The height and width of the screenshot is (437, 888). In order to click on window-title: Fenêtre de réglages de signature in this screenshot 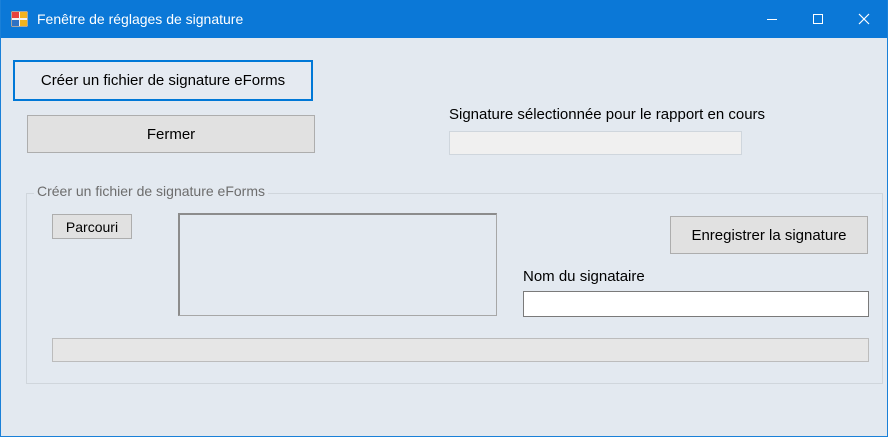, I will do `click(140, 19)`.